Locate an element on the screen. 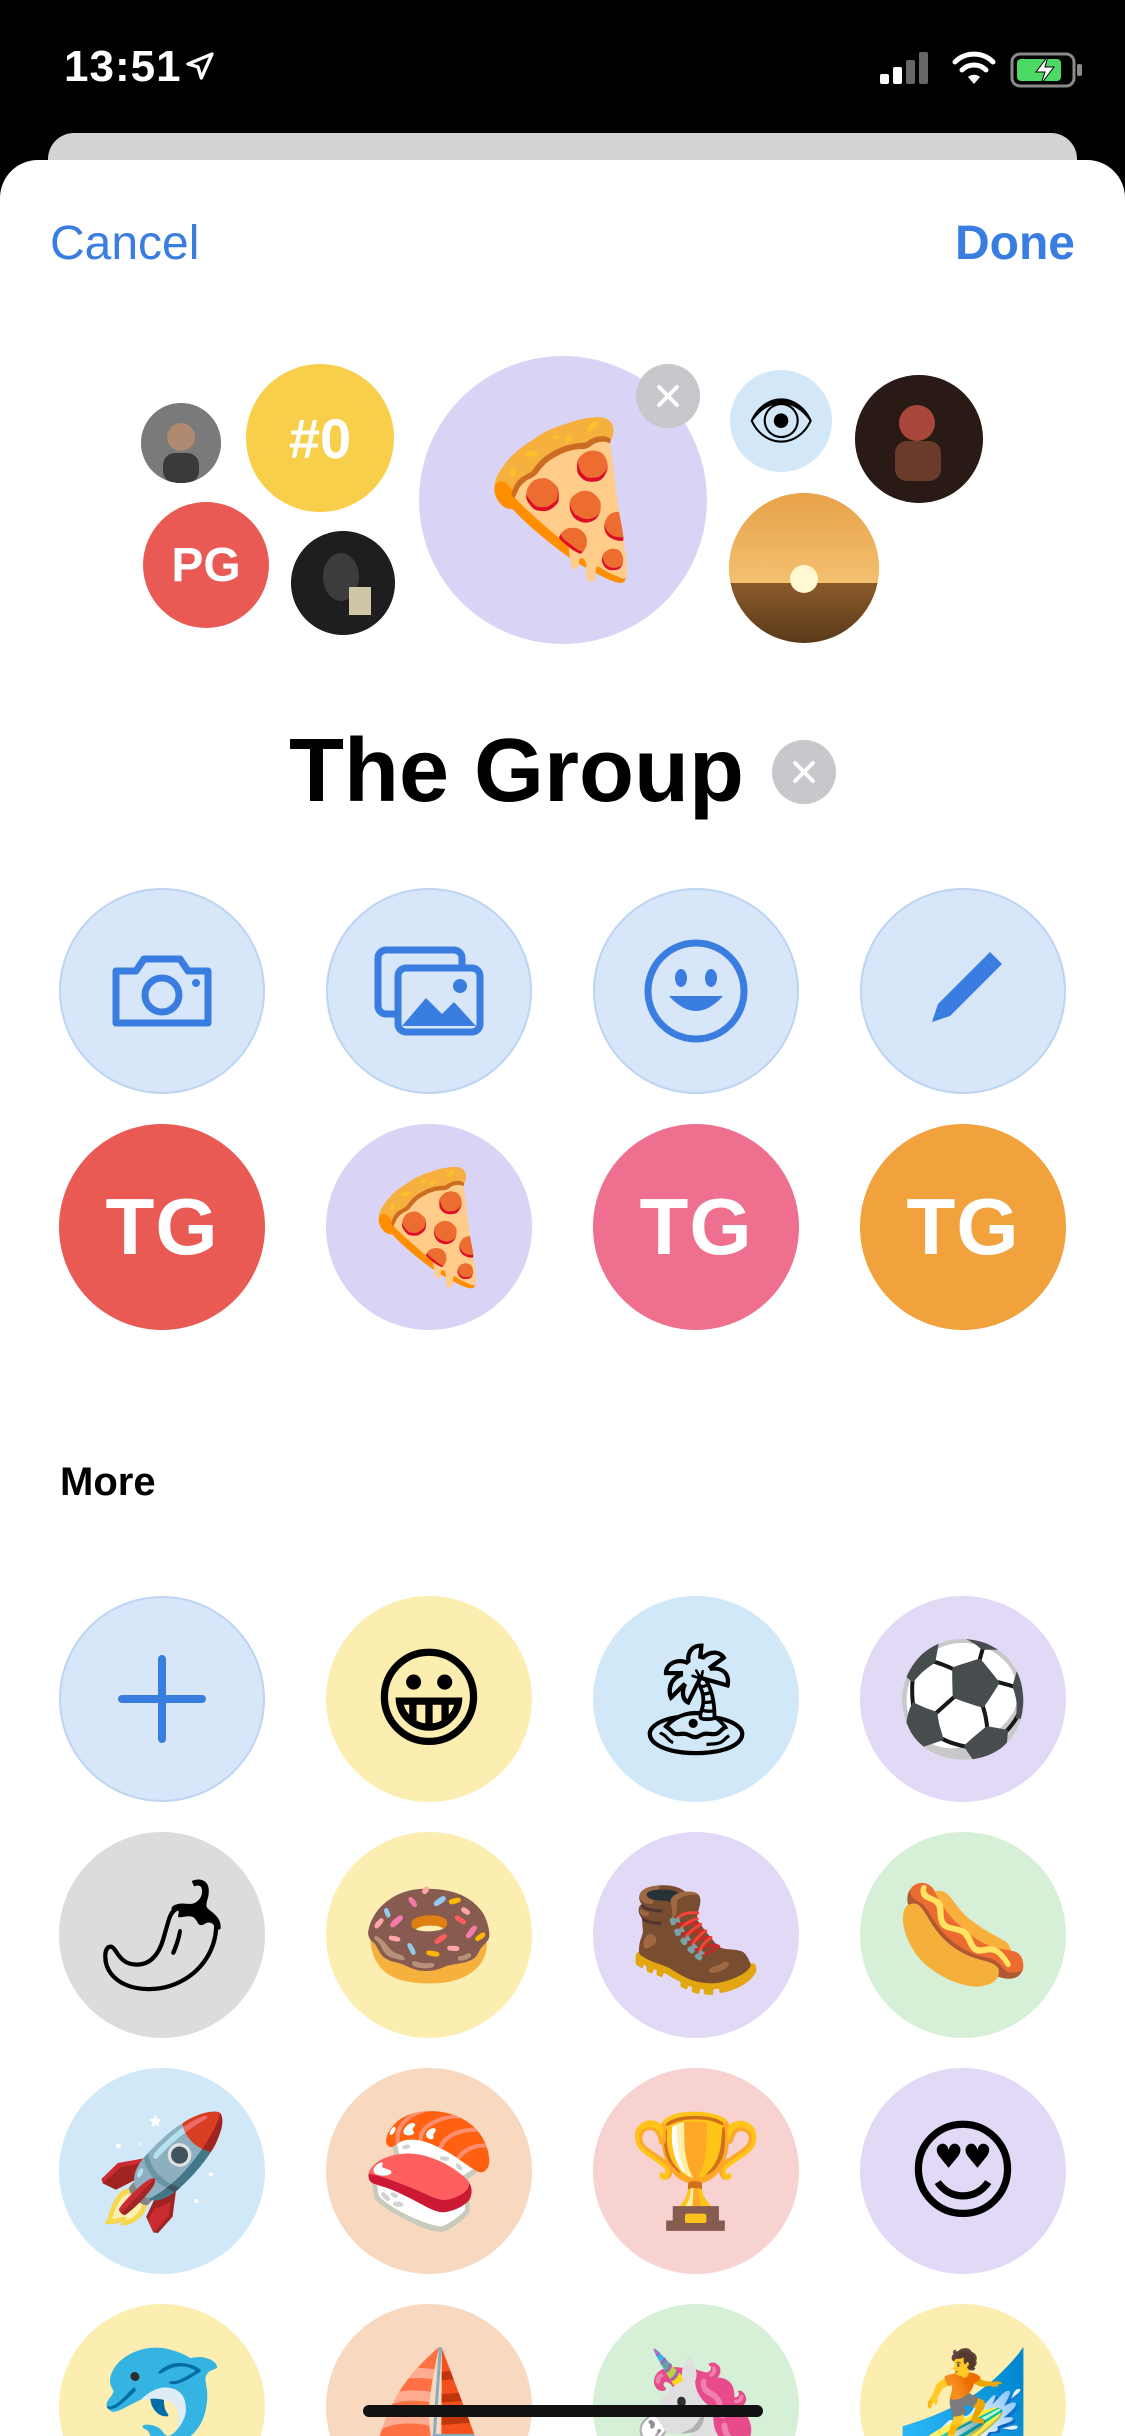 Image resolution: width=1125 pixels, height=2436 pixels. emoji-option: 🍣 is located at coordinates (429, 2171).